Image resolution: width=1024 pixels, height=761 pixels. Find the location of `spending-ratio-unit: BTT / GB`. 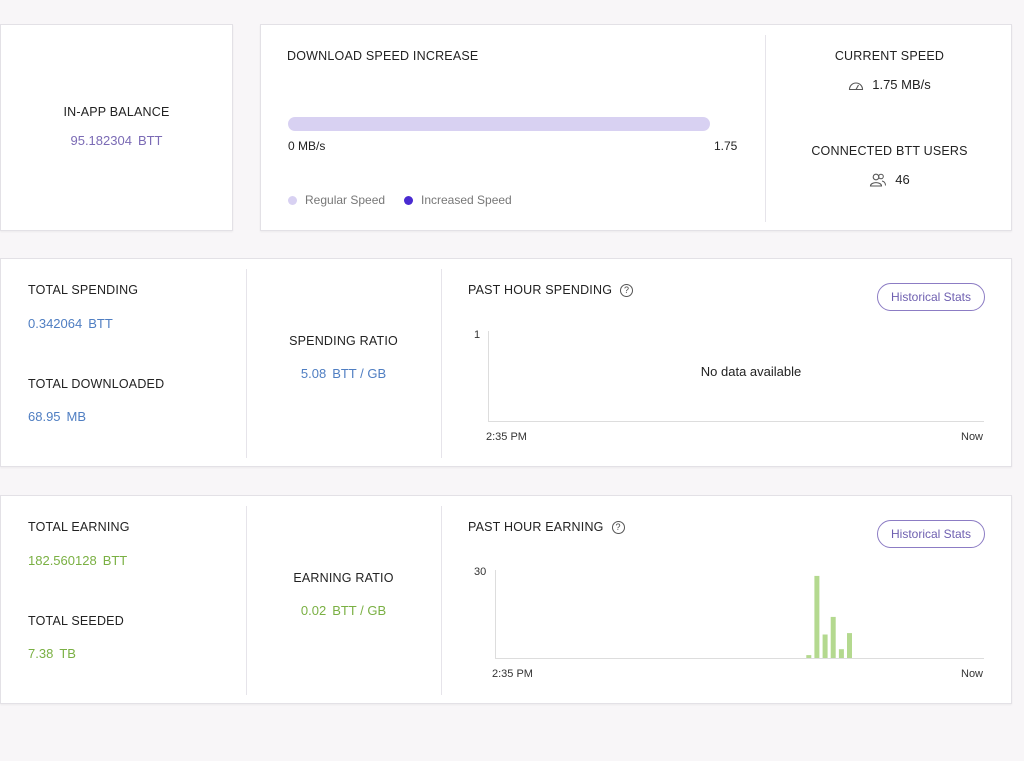

spending-ratio-unit: BTT / GB is located at coordinates (359, 373).